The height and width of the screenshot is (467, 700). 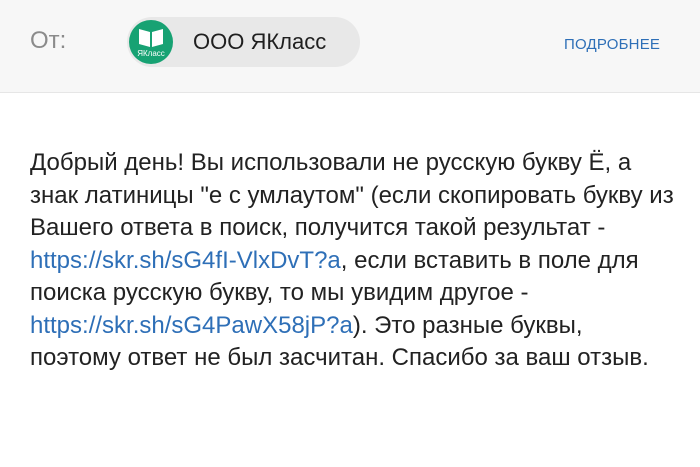 I want to click on screenshot-link-1: https://skr.sh/sG4fI-VlxDvT?a, so click(x=185, y=260).